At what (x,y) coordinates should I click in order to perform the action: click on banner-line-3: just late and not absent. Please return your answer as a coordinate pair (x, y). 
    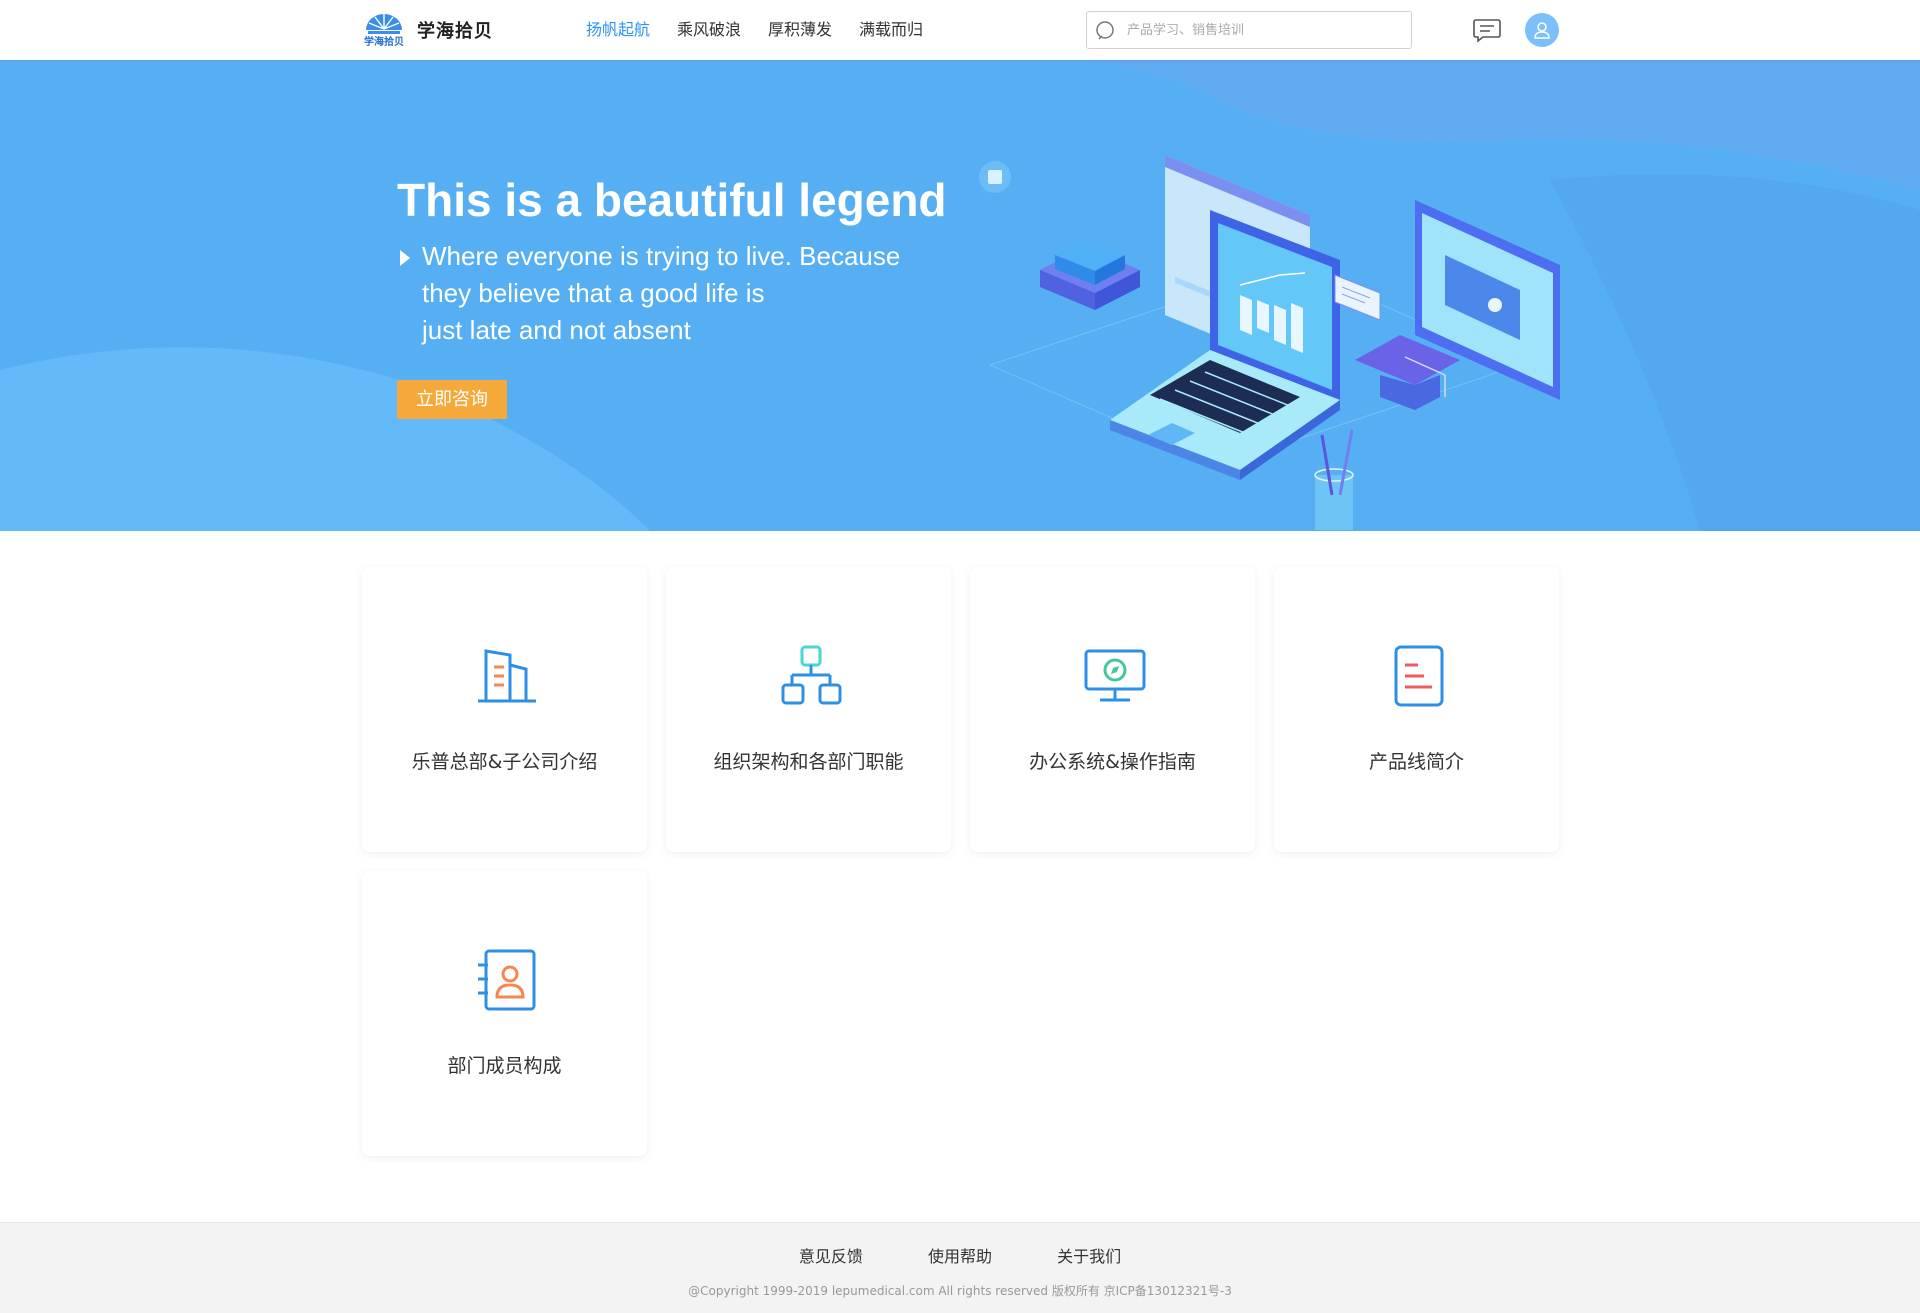
    Looking at the image, I should click on (556, 330).